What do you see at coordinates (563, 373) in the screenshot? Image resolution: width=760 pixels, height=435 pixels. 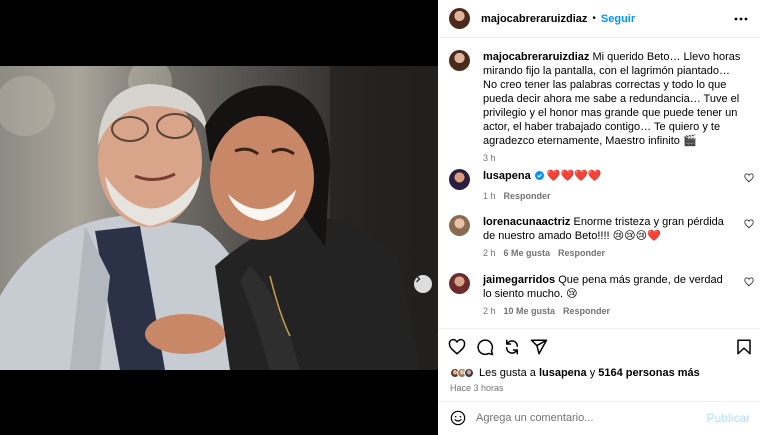 I see `likes-user: lusapena` at bounding box center [563, 373].